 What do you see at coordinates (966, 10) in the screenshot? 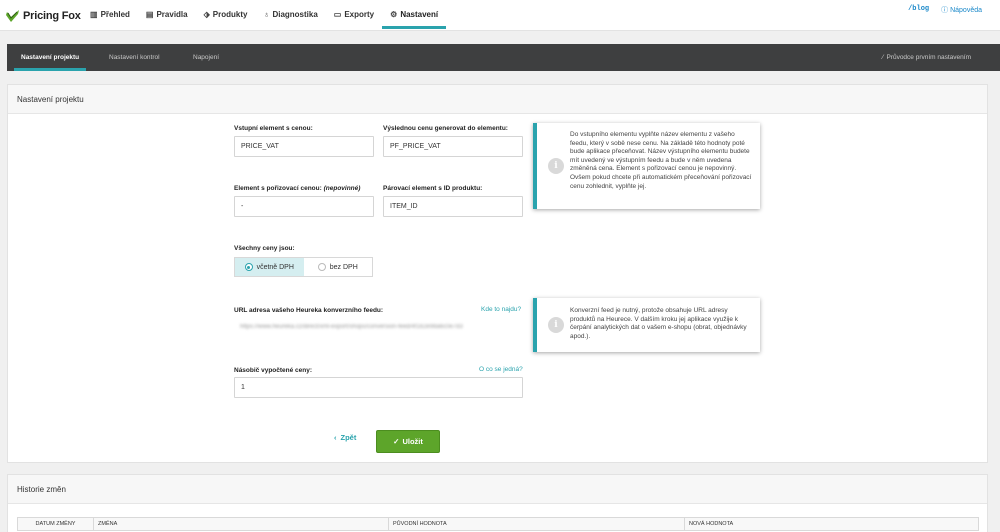
I see `help-label: Nápověda` at bounding box center [966, 10].